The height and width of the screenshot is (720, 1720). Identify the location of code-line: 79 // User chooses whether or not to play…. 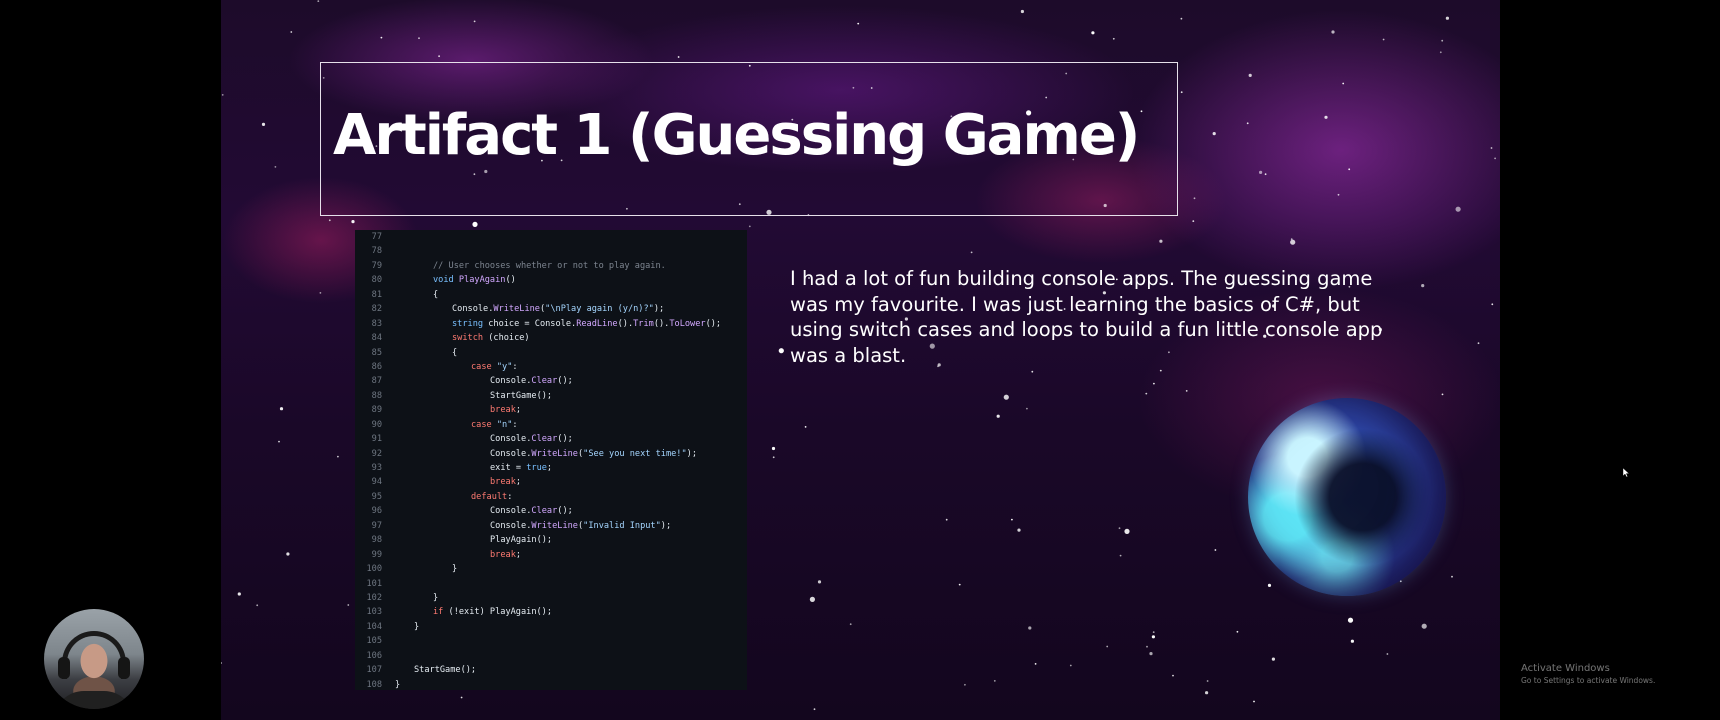
(551, 266).